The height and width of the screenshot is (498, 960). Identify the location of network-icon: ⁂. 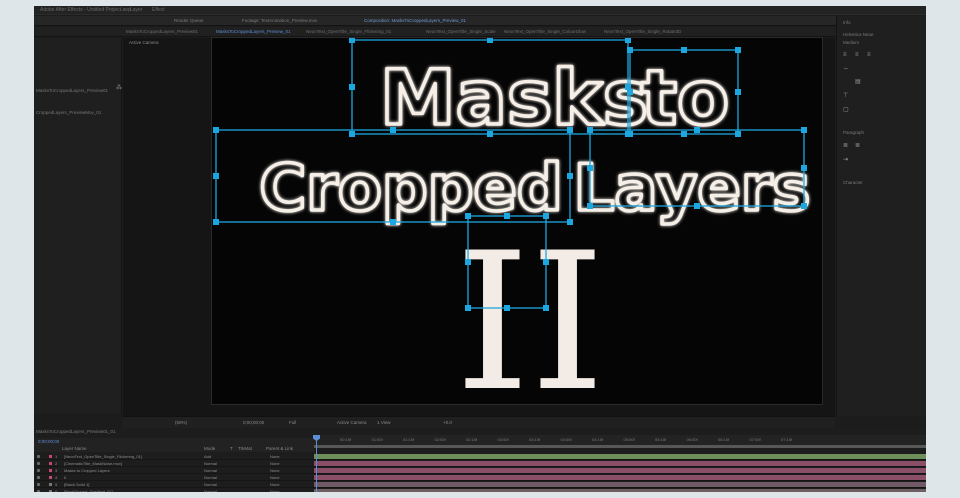
(119, 87).